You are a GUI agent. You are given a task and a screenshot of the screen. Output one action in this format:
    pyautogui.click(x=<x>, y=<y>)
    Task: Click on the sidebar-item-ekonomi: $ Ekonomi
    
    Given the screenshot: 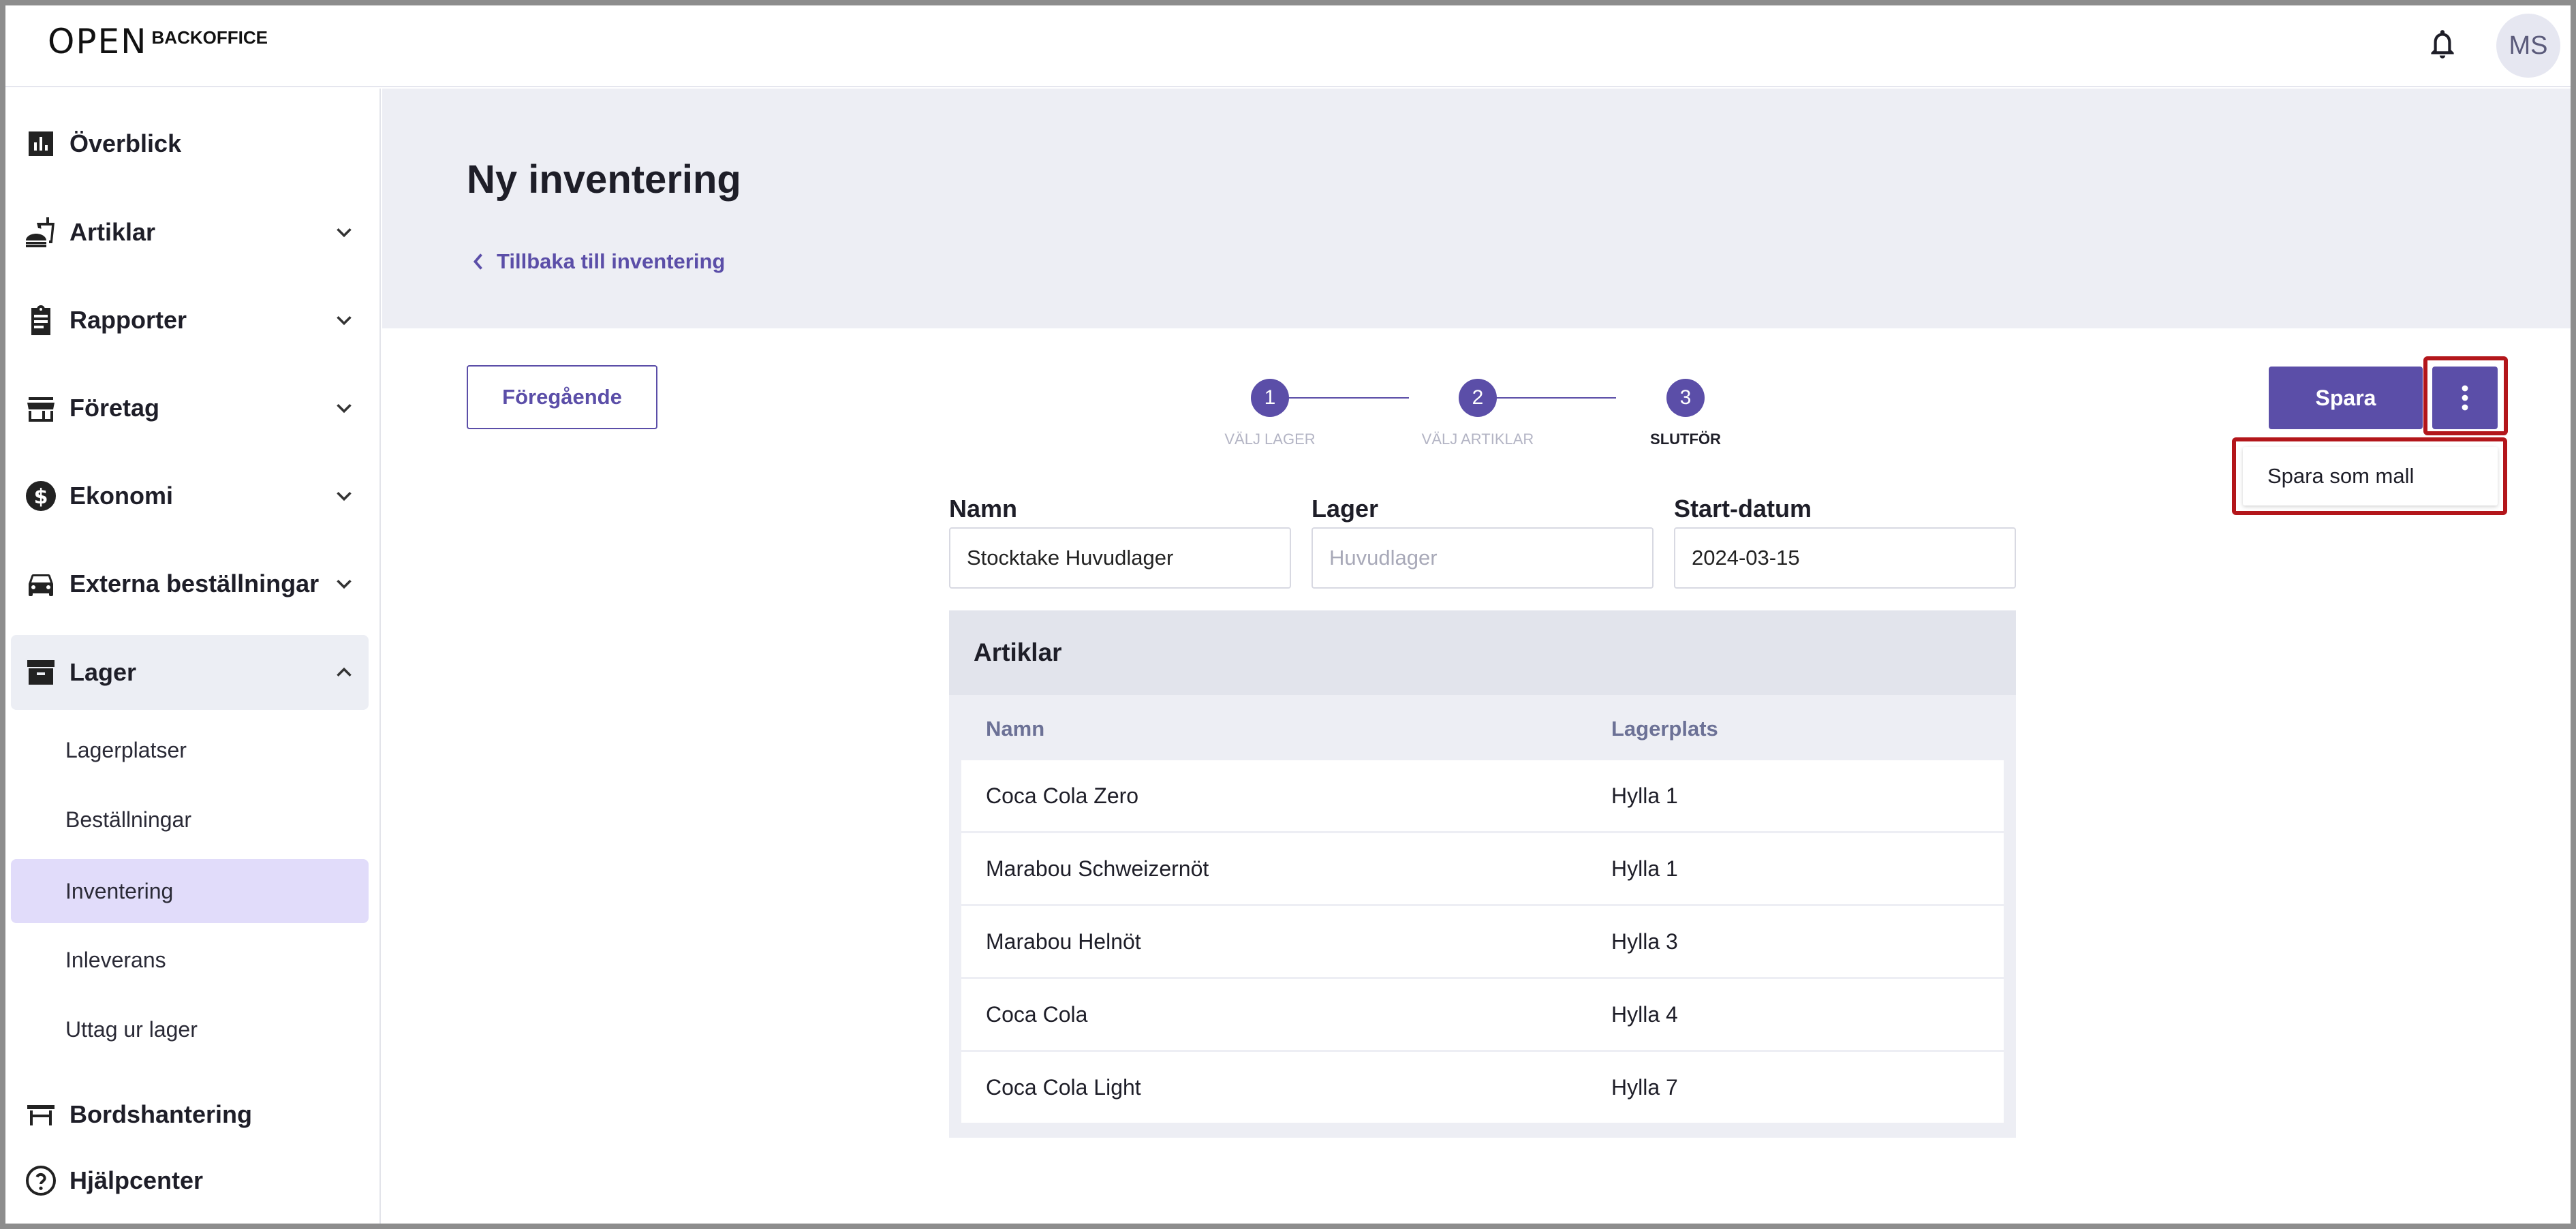 What is the action you would take?
    pyautogui.click(x=190, y=495)
    